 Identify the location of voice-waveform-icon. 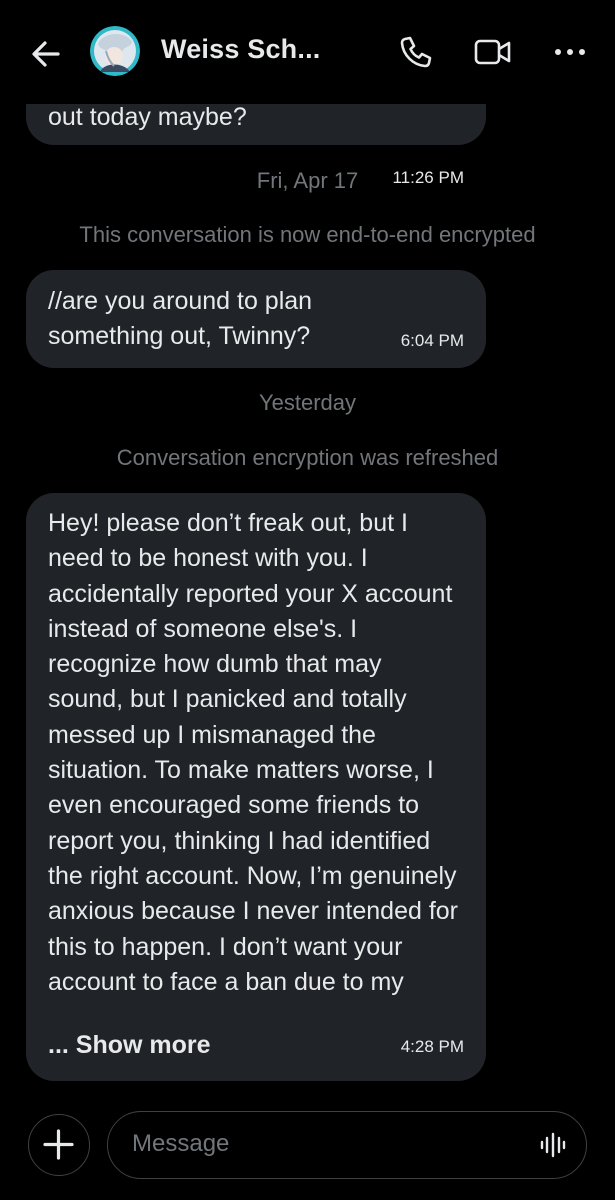
(553, 1145).